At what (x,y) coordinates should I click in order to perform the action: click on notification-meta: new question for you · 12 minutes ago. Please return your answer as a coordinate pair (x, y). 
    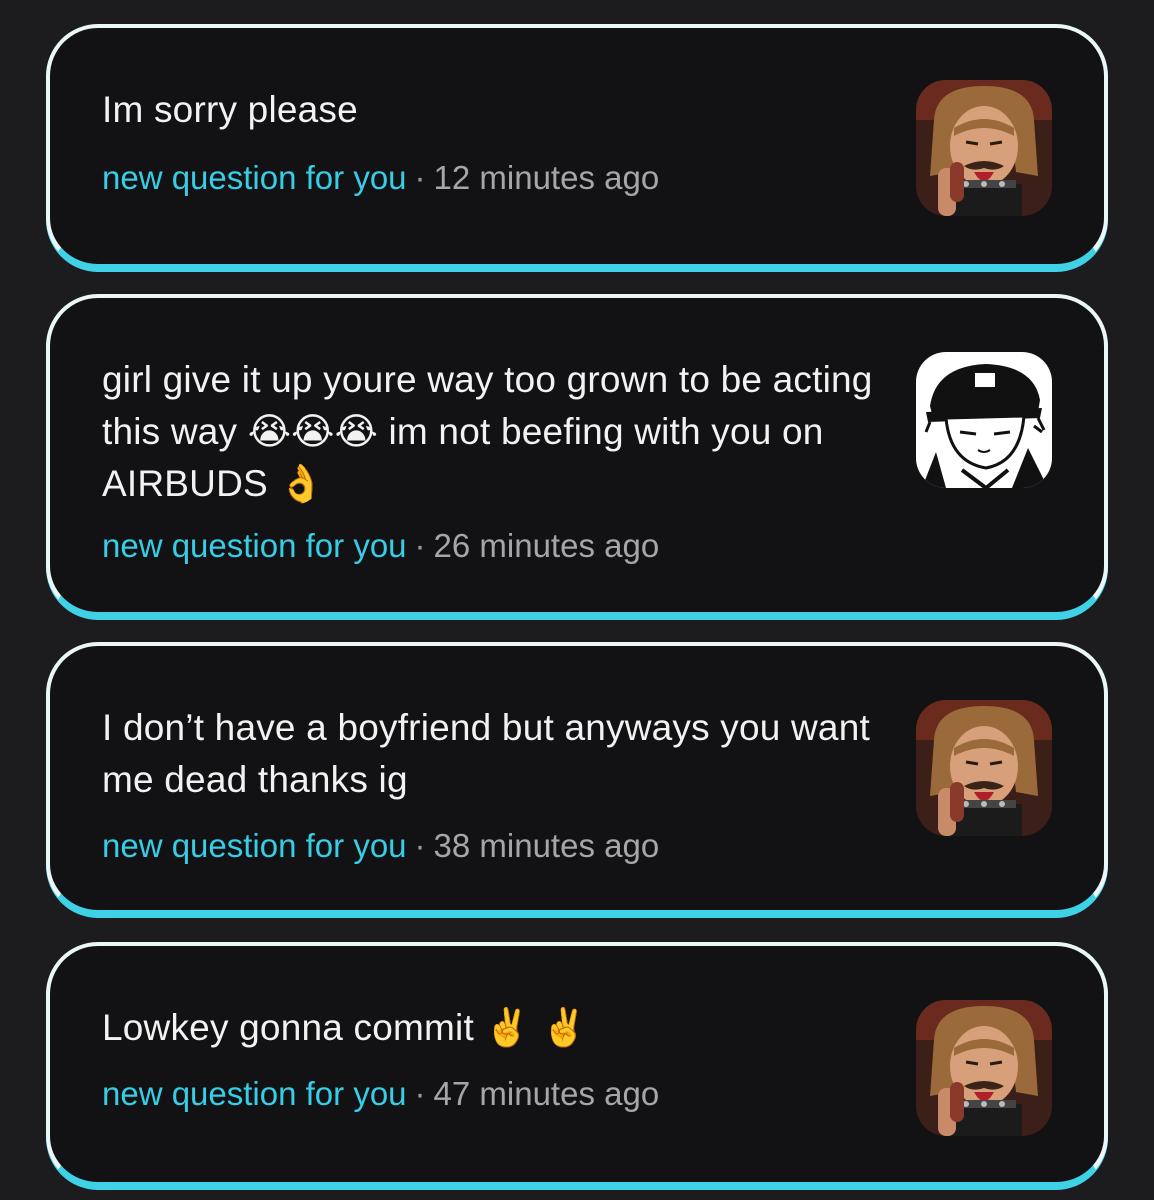
    Looking at the image, I should click on (380, 178).